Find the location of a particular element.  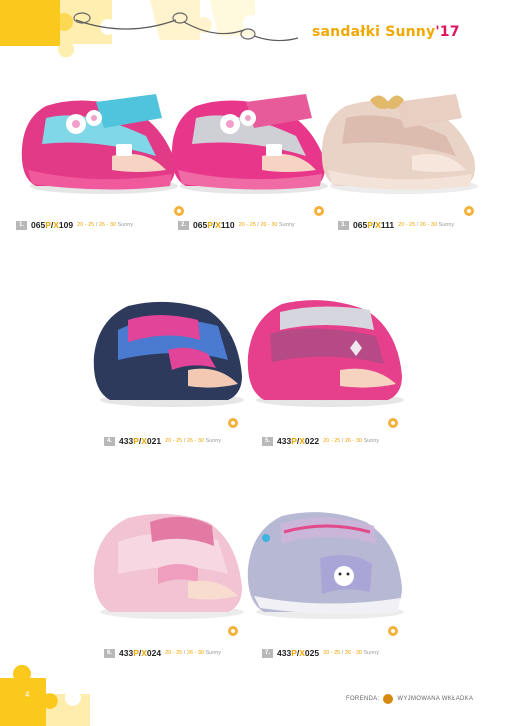

product-code: 433P/X025 is located at coordinates (298, 653).